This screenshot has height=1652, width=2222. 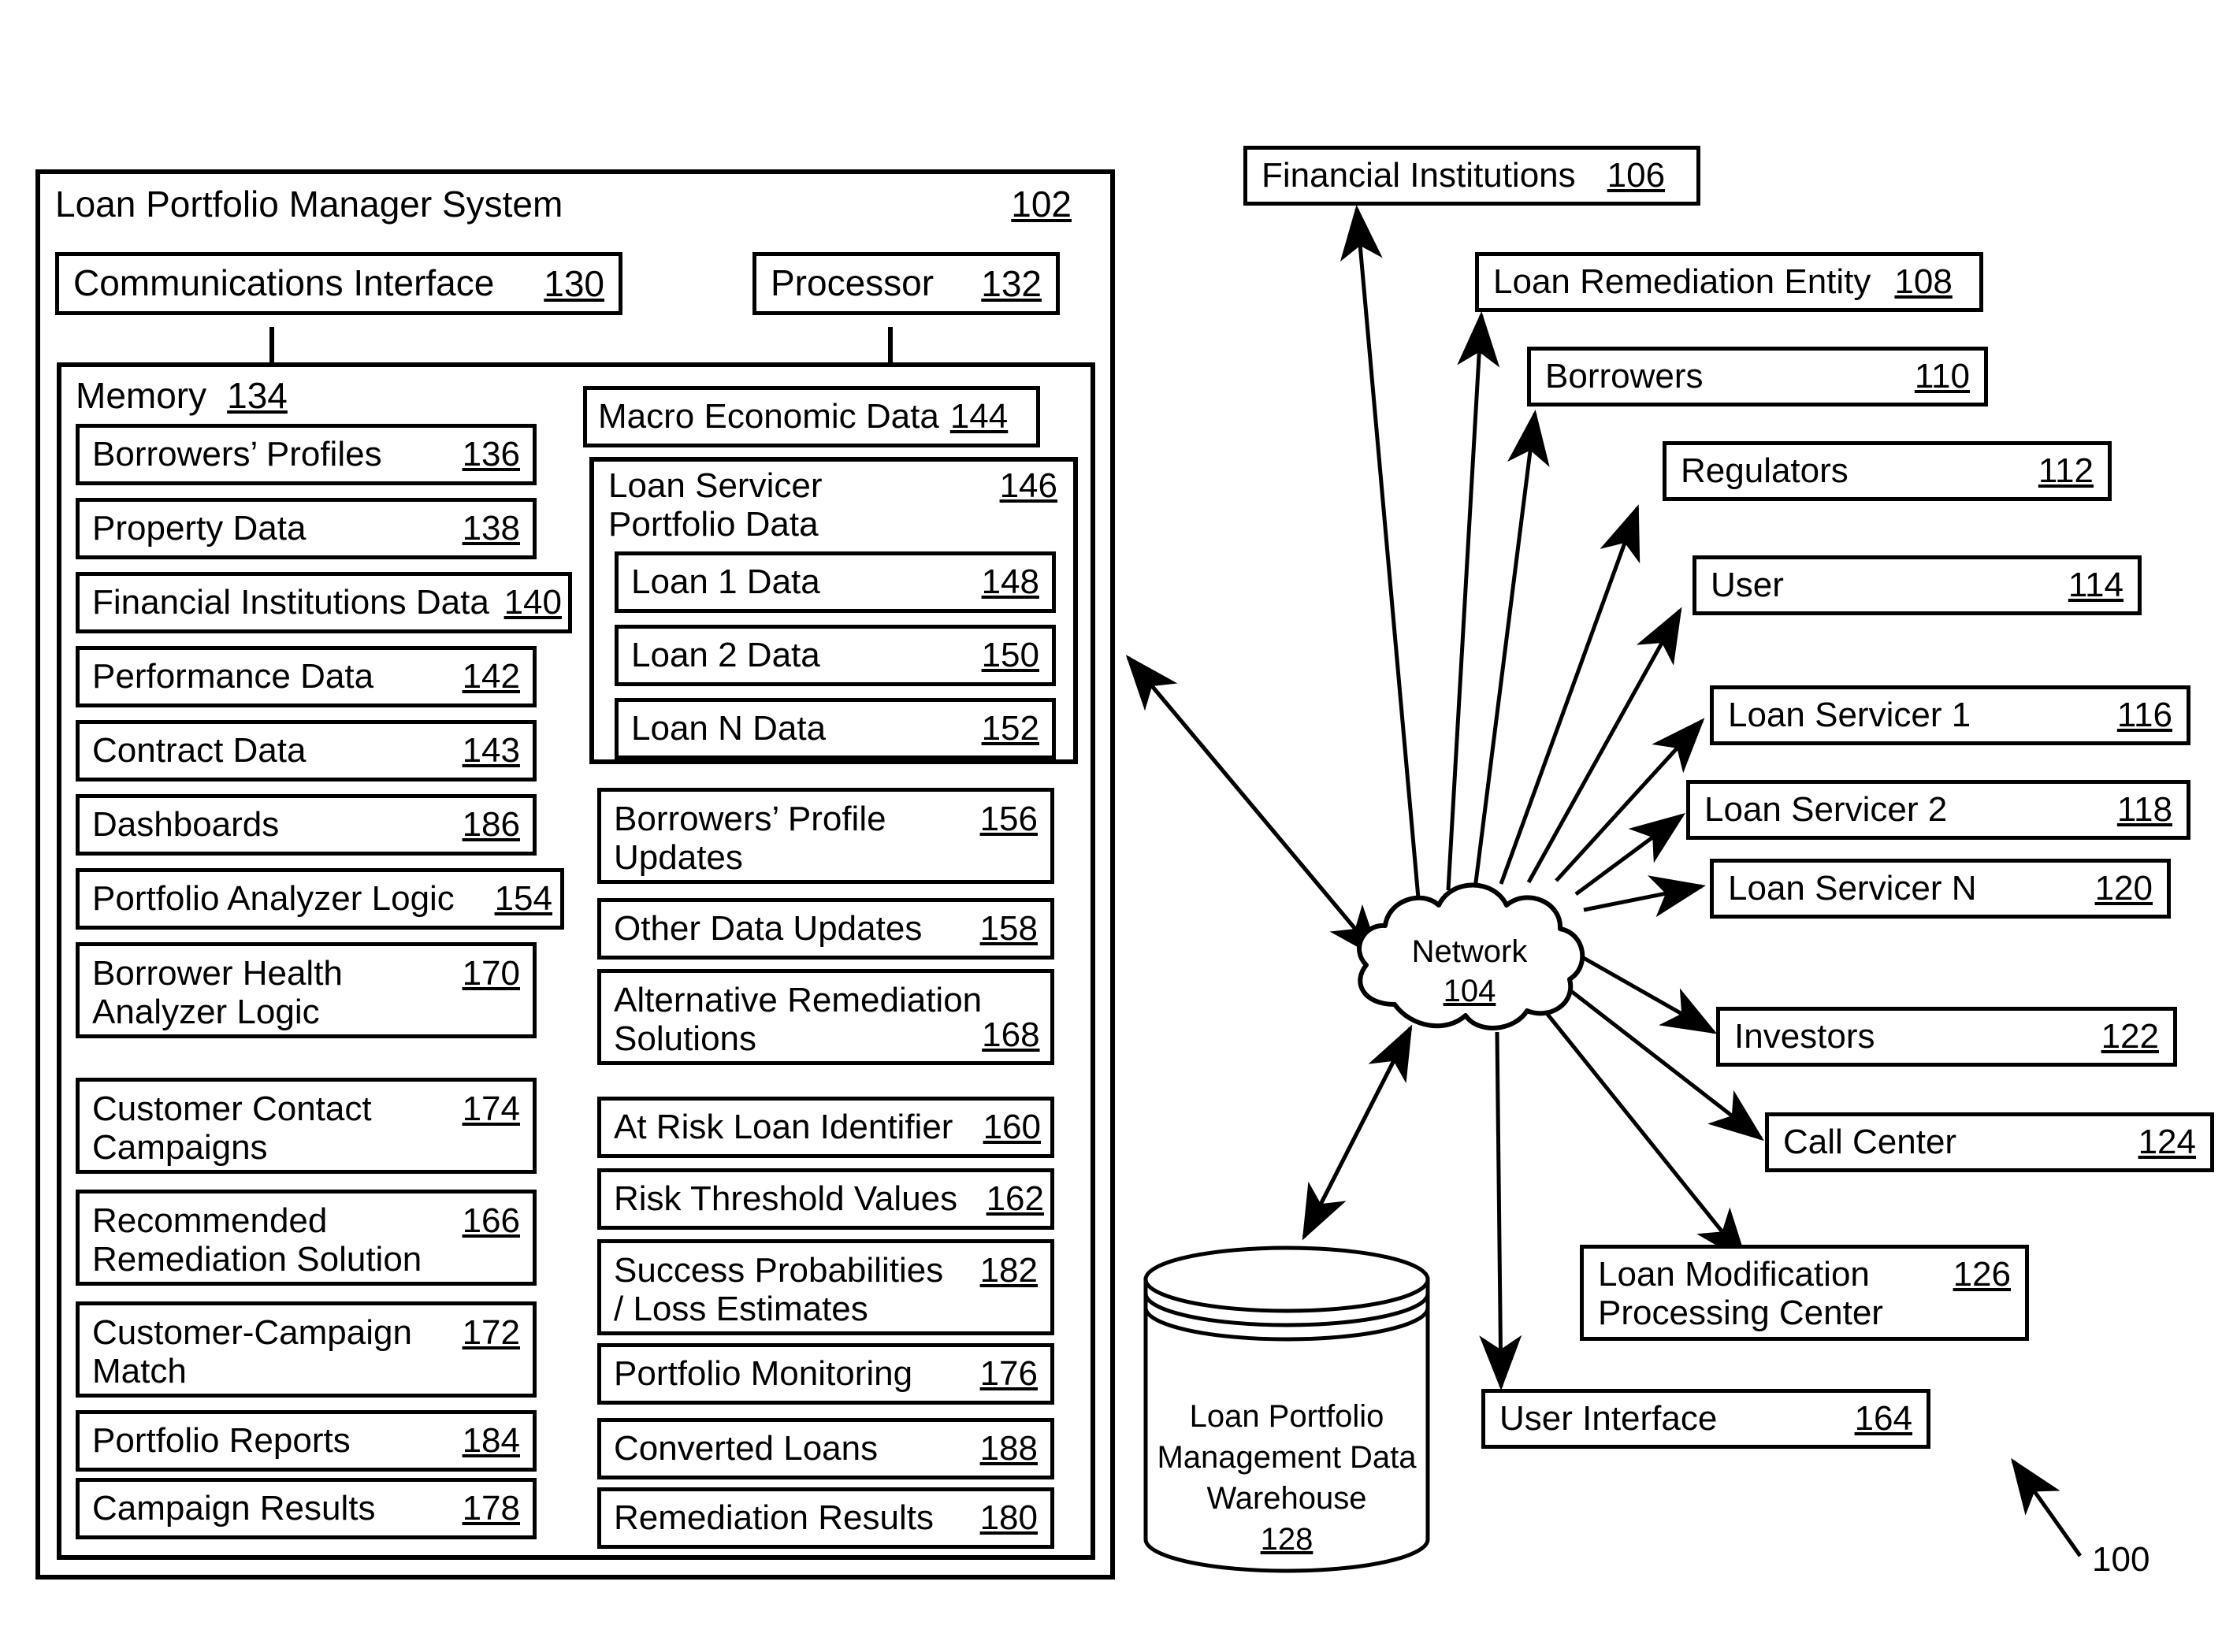 I want to click on memory-item-portfolio-monitoring: Portfolio Monitoring 176, so click(x=826, y=1374).